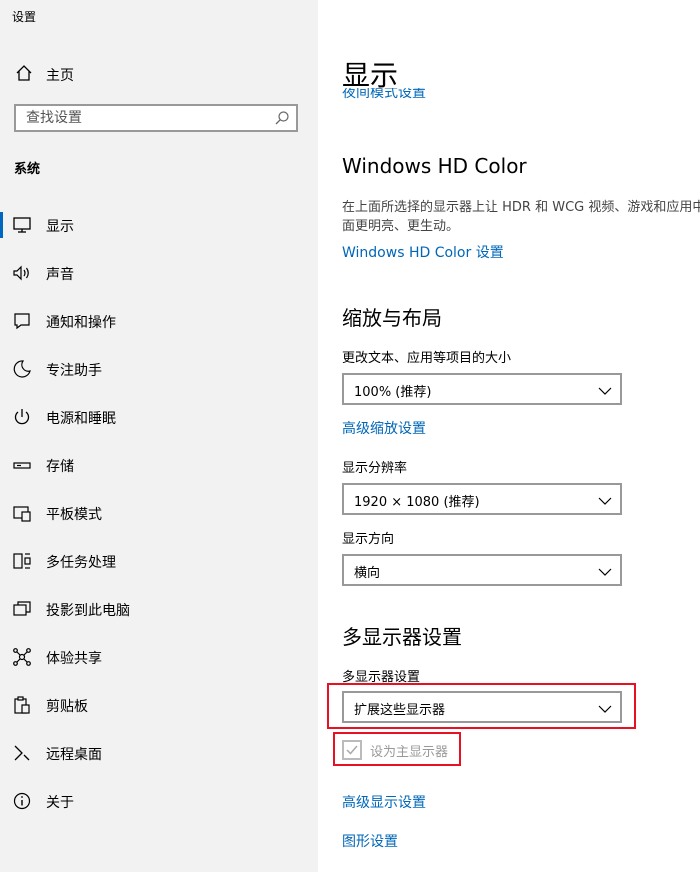 This screenshot has width=700, height=872. I want to click on multitask-icon, so click(22, 561).